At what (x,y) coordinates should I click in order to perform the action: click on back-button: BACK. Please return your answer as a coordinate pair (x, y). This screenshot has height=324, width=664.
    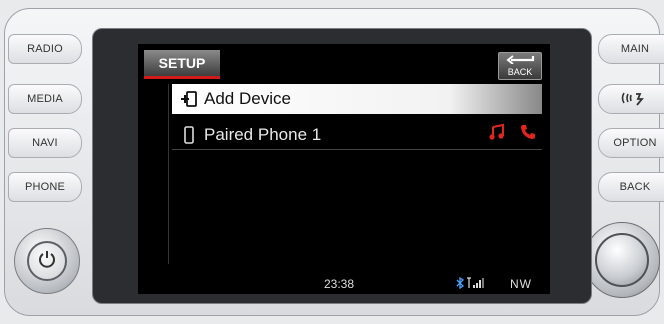
    Looking at the image, I should click on (520, 66).